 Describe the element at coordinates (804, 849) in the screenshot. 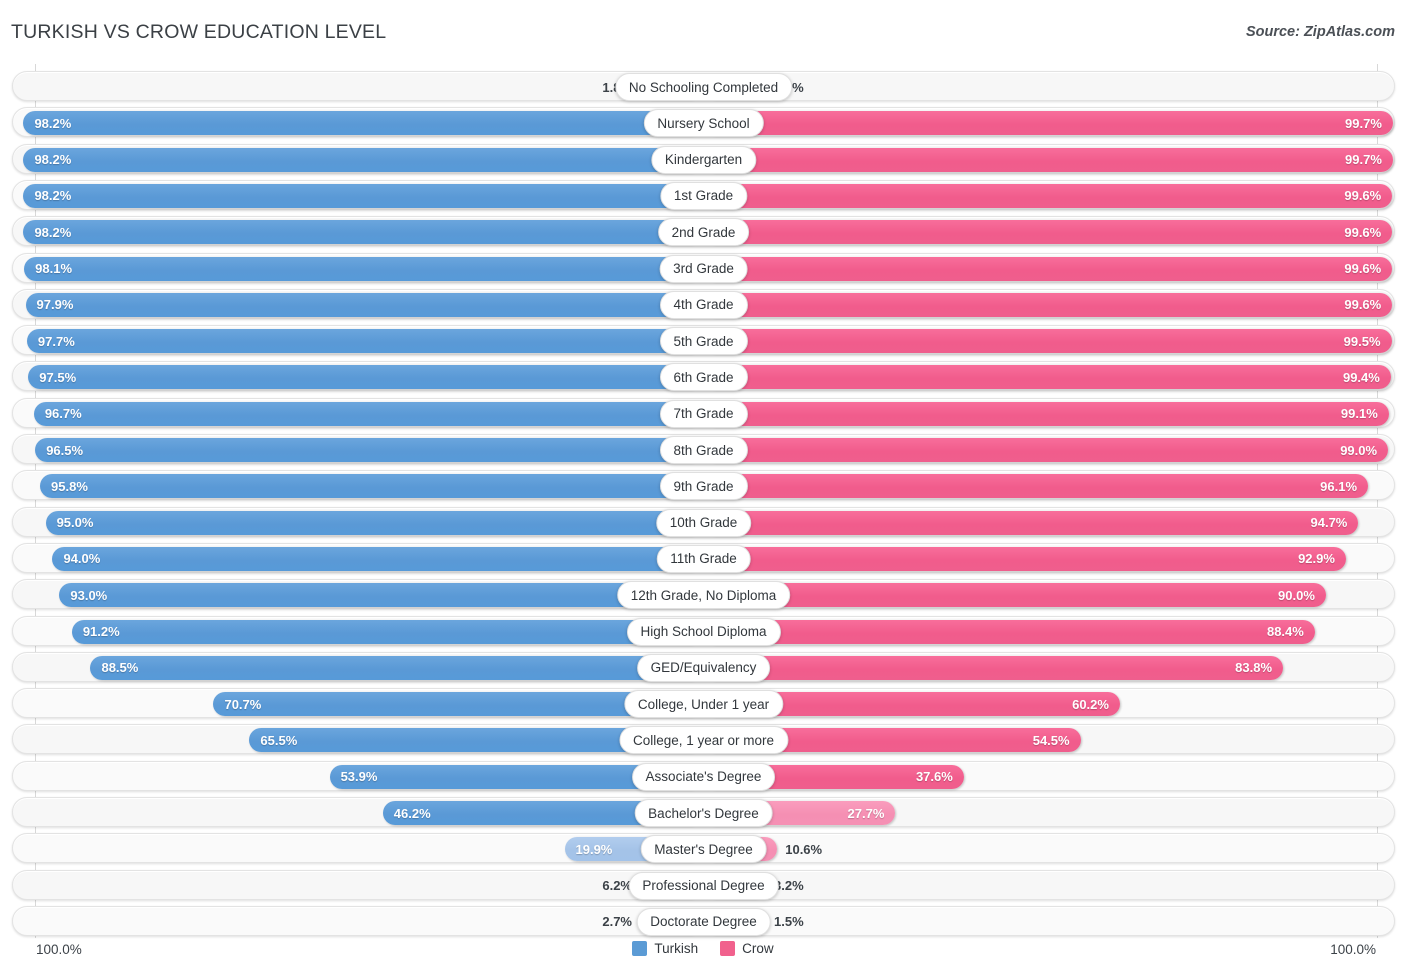

I see `bar-value-crow: 10.6%` at that location.